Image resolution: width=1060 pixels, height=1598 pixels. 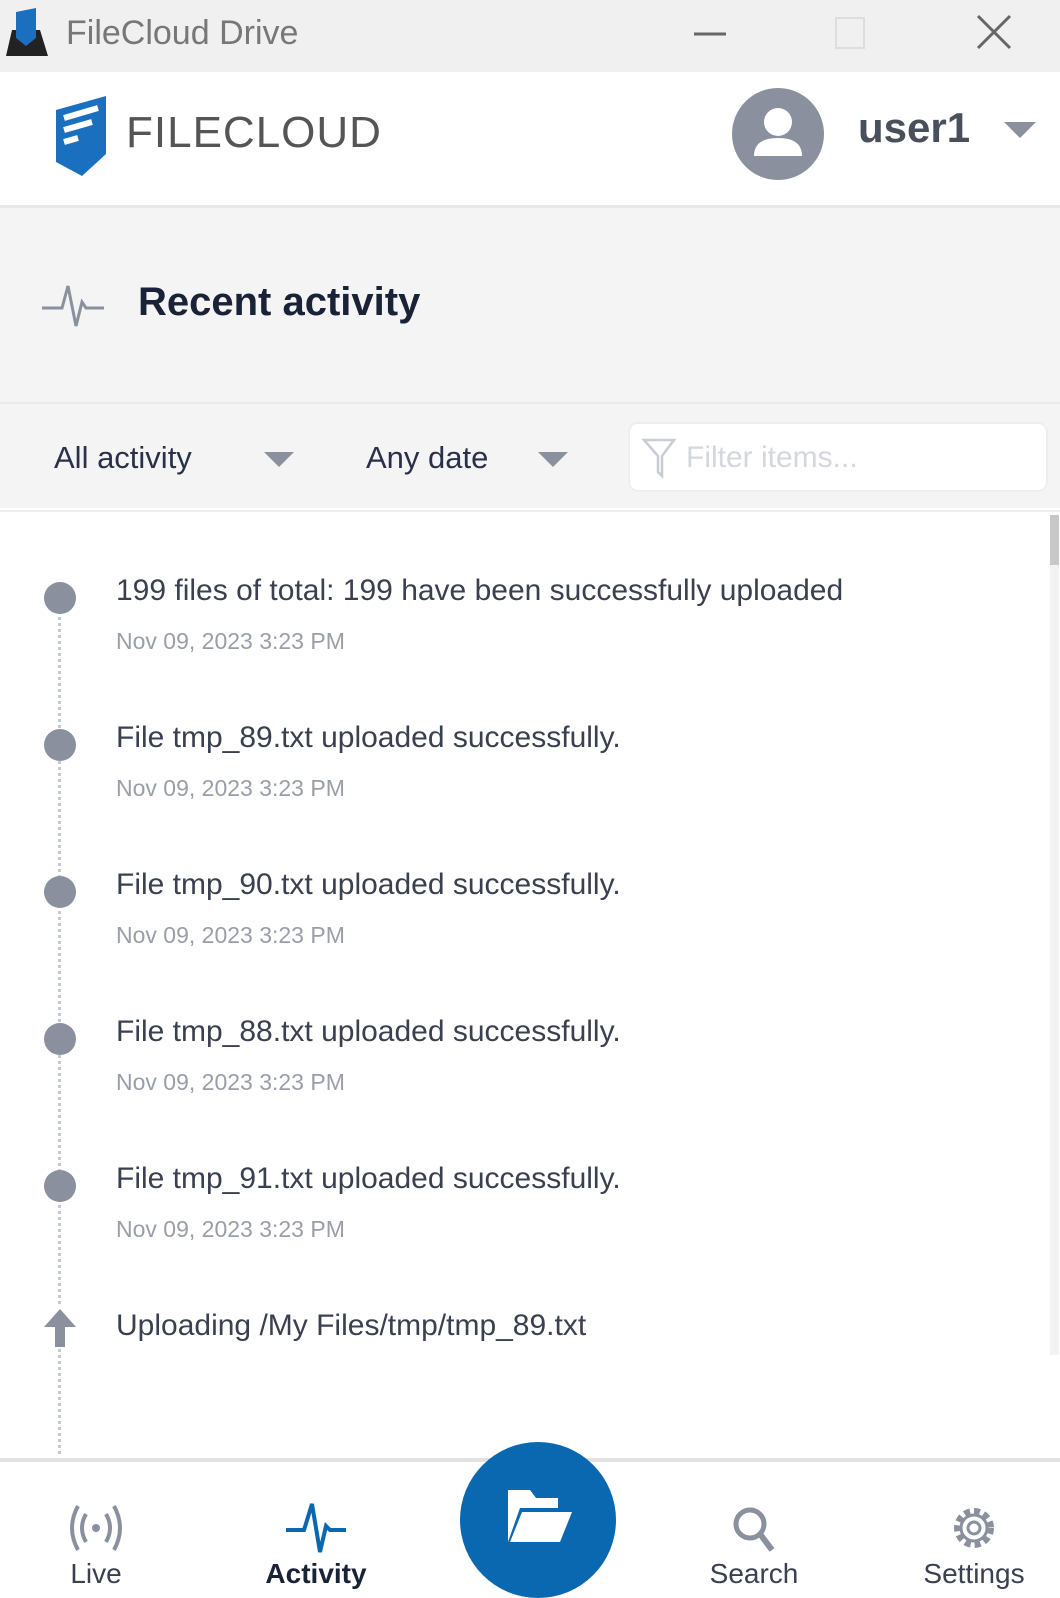 I want to click on files-fab-button, so click(x=538, y=1520).